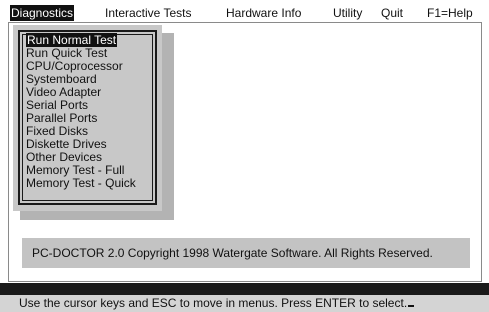  Describe the element at coordinates (392, 13) in the screenshot. I see `menu-quit: Quit` at that location.